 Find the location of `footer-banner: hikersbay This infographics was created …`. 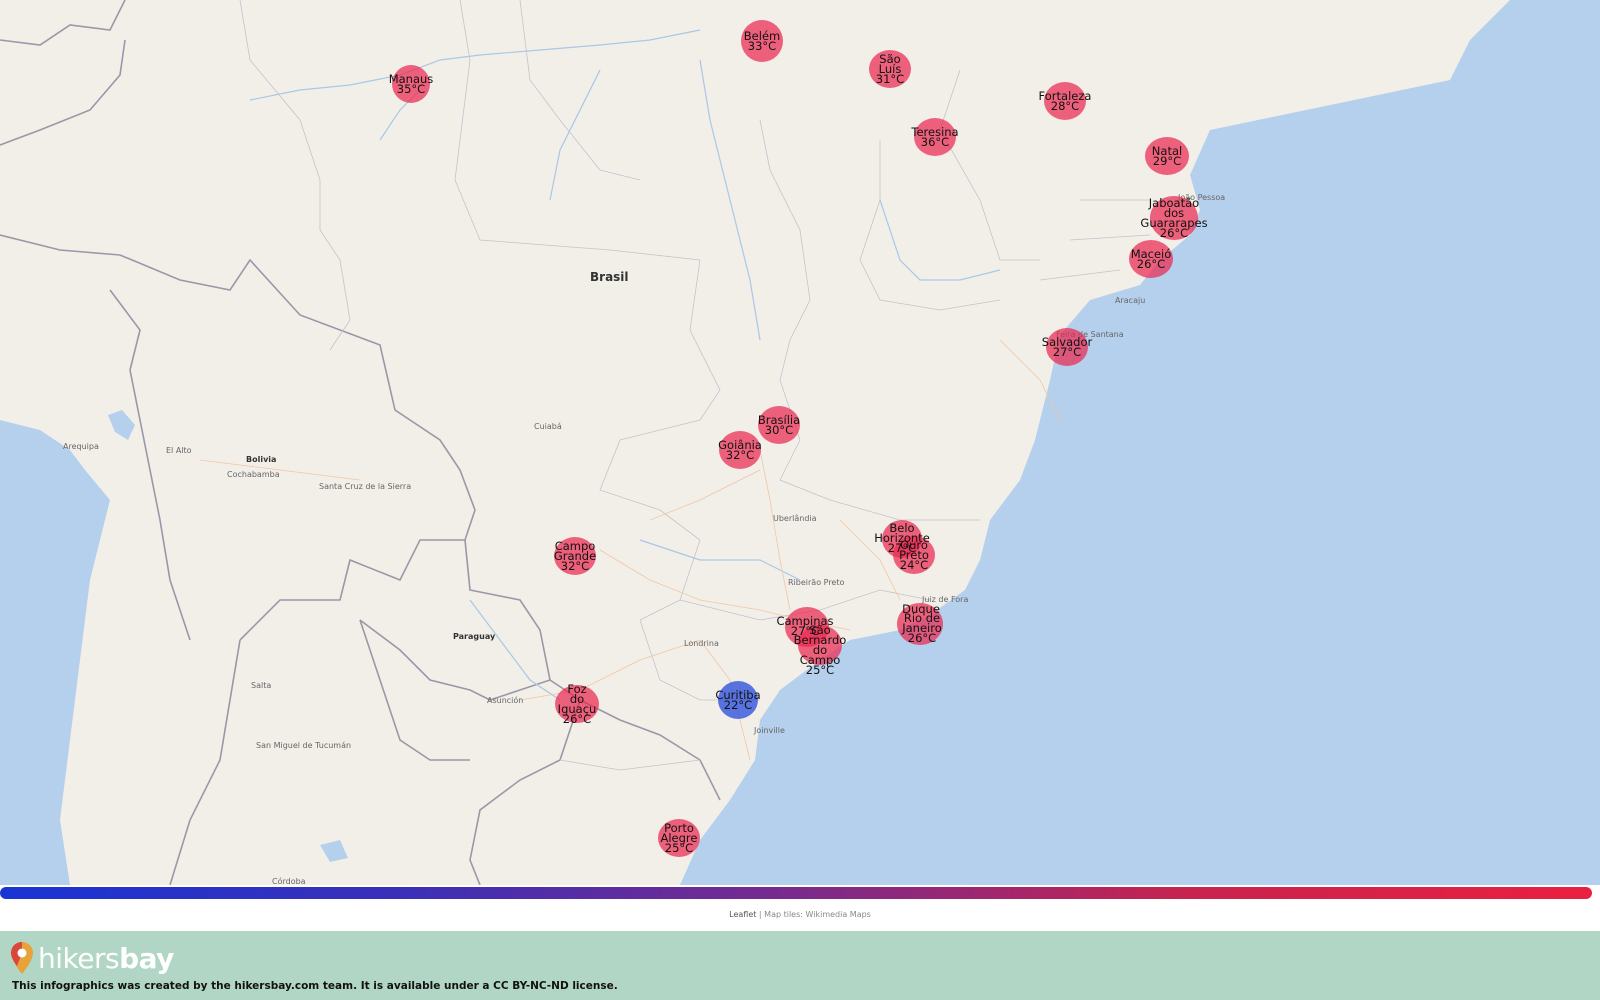

footer-banner: hikersbay This infographics was created … is located at coordinates (800, 965).